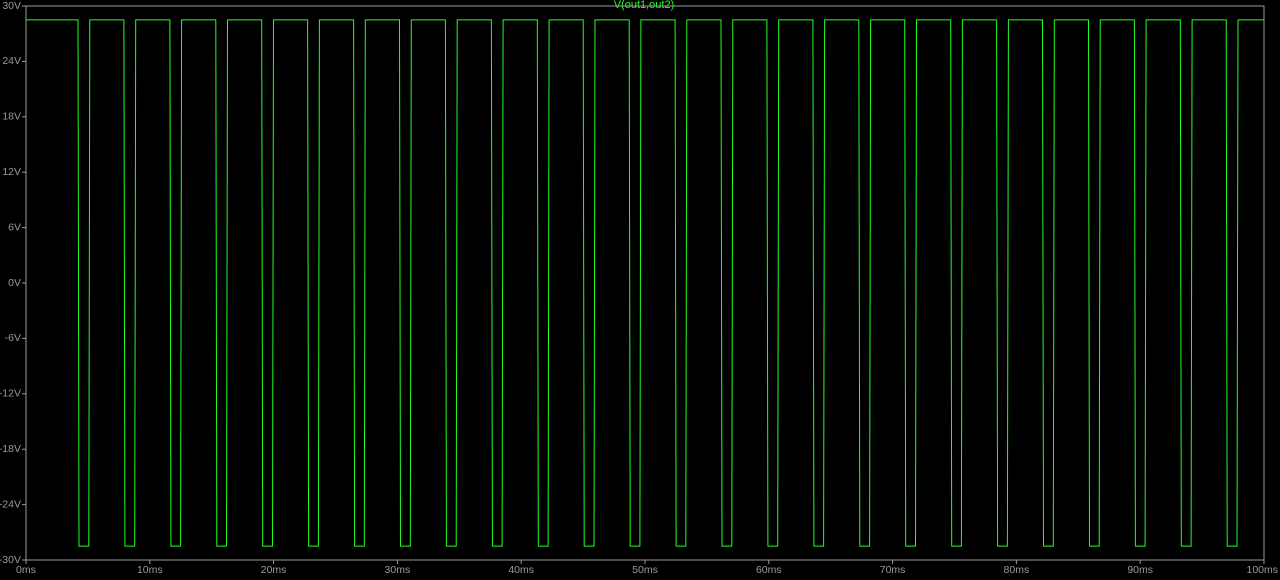 This screenshot has height=580, width=1280. What do you see at coordinates (10, 504) in the screenshot?
I see `y-tick-label: -24V` at bounding box center [10, 504].